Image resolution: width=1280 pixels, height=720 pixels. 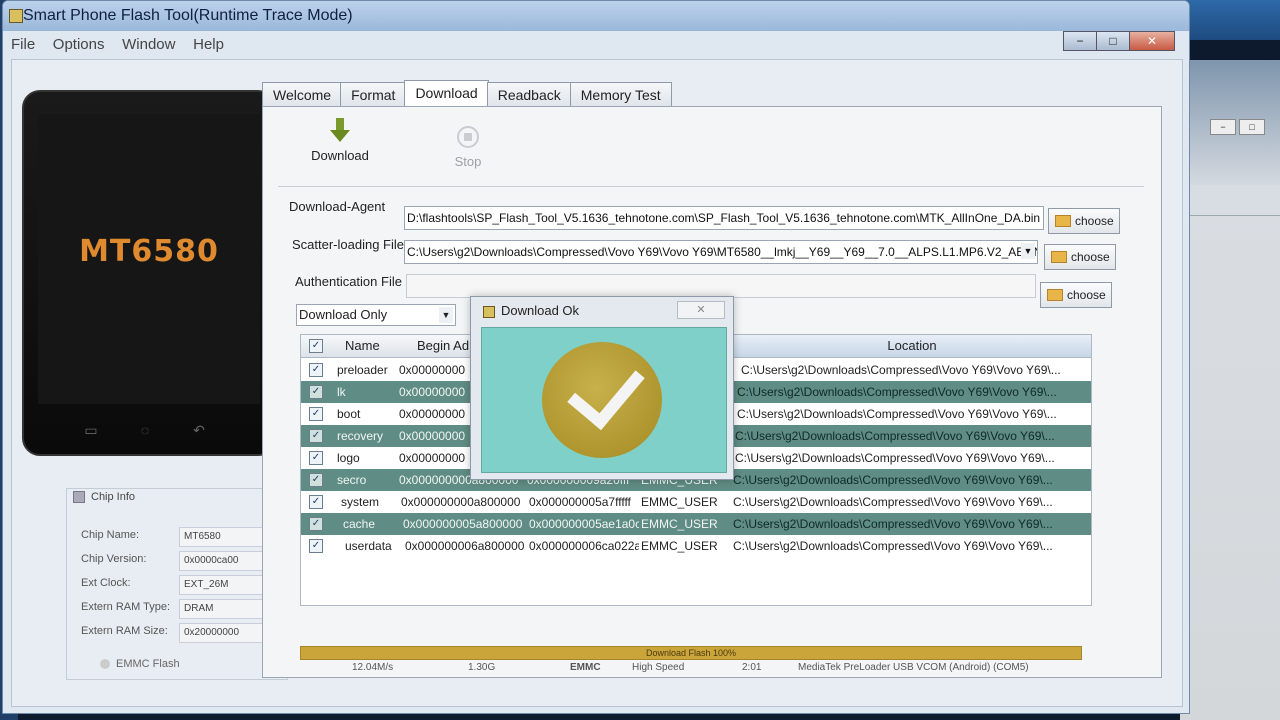 What do you see at coordinates (348, 244) in the screenshot?
I see `scatter-file-label: Scatter-loading File` at bounding box center [348, 244].